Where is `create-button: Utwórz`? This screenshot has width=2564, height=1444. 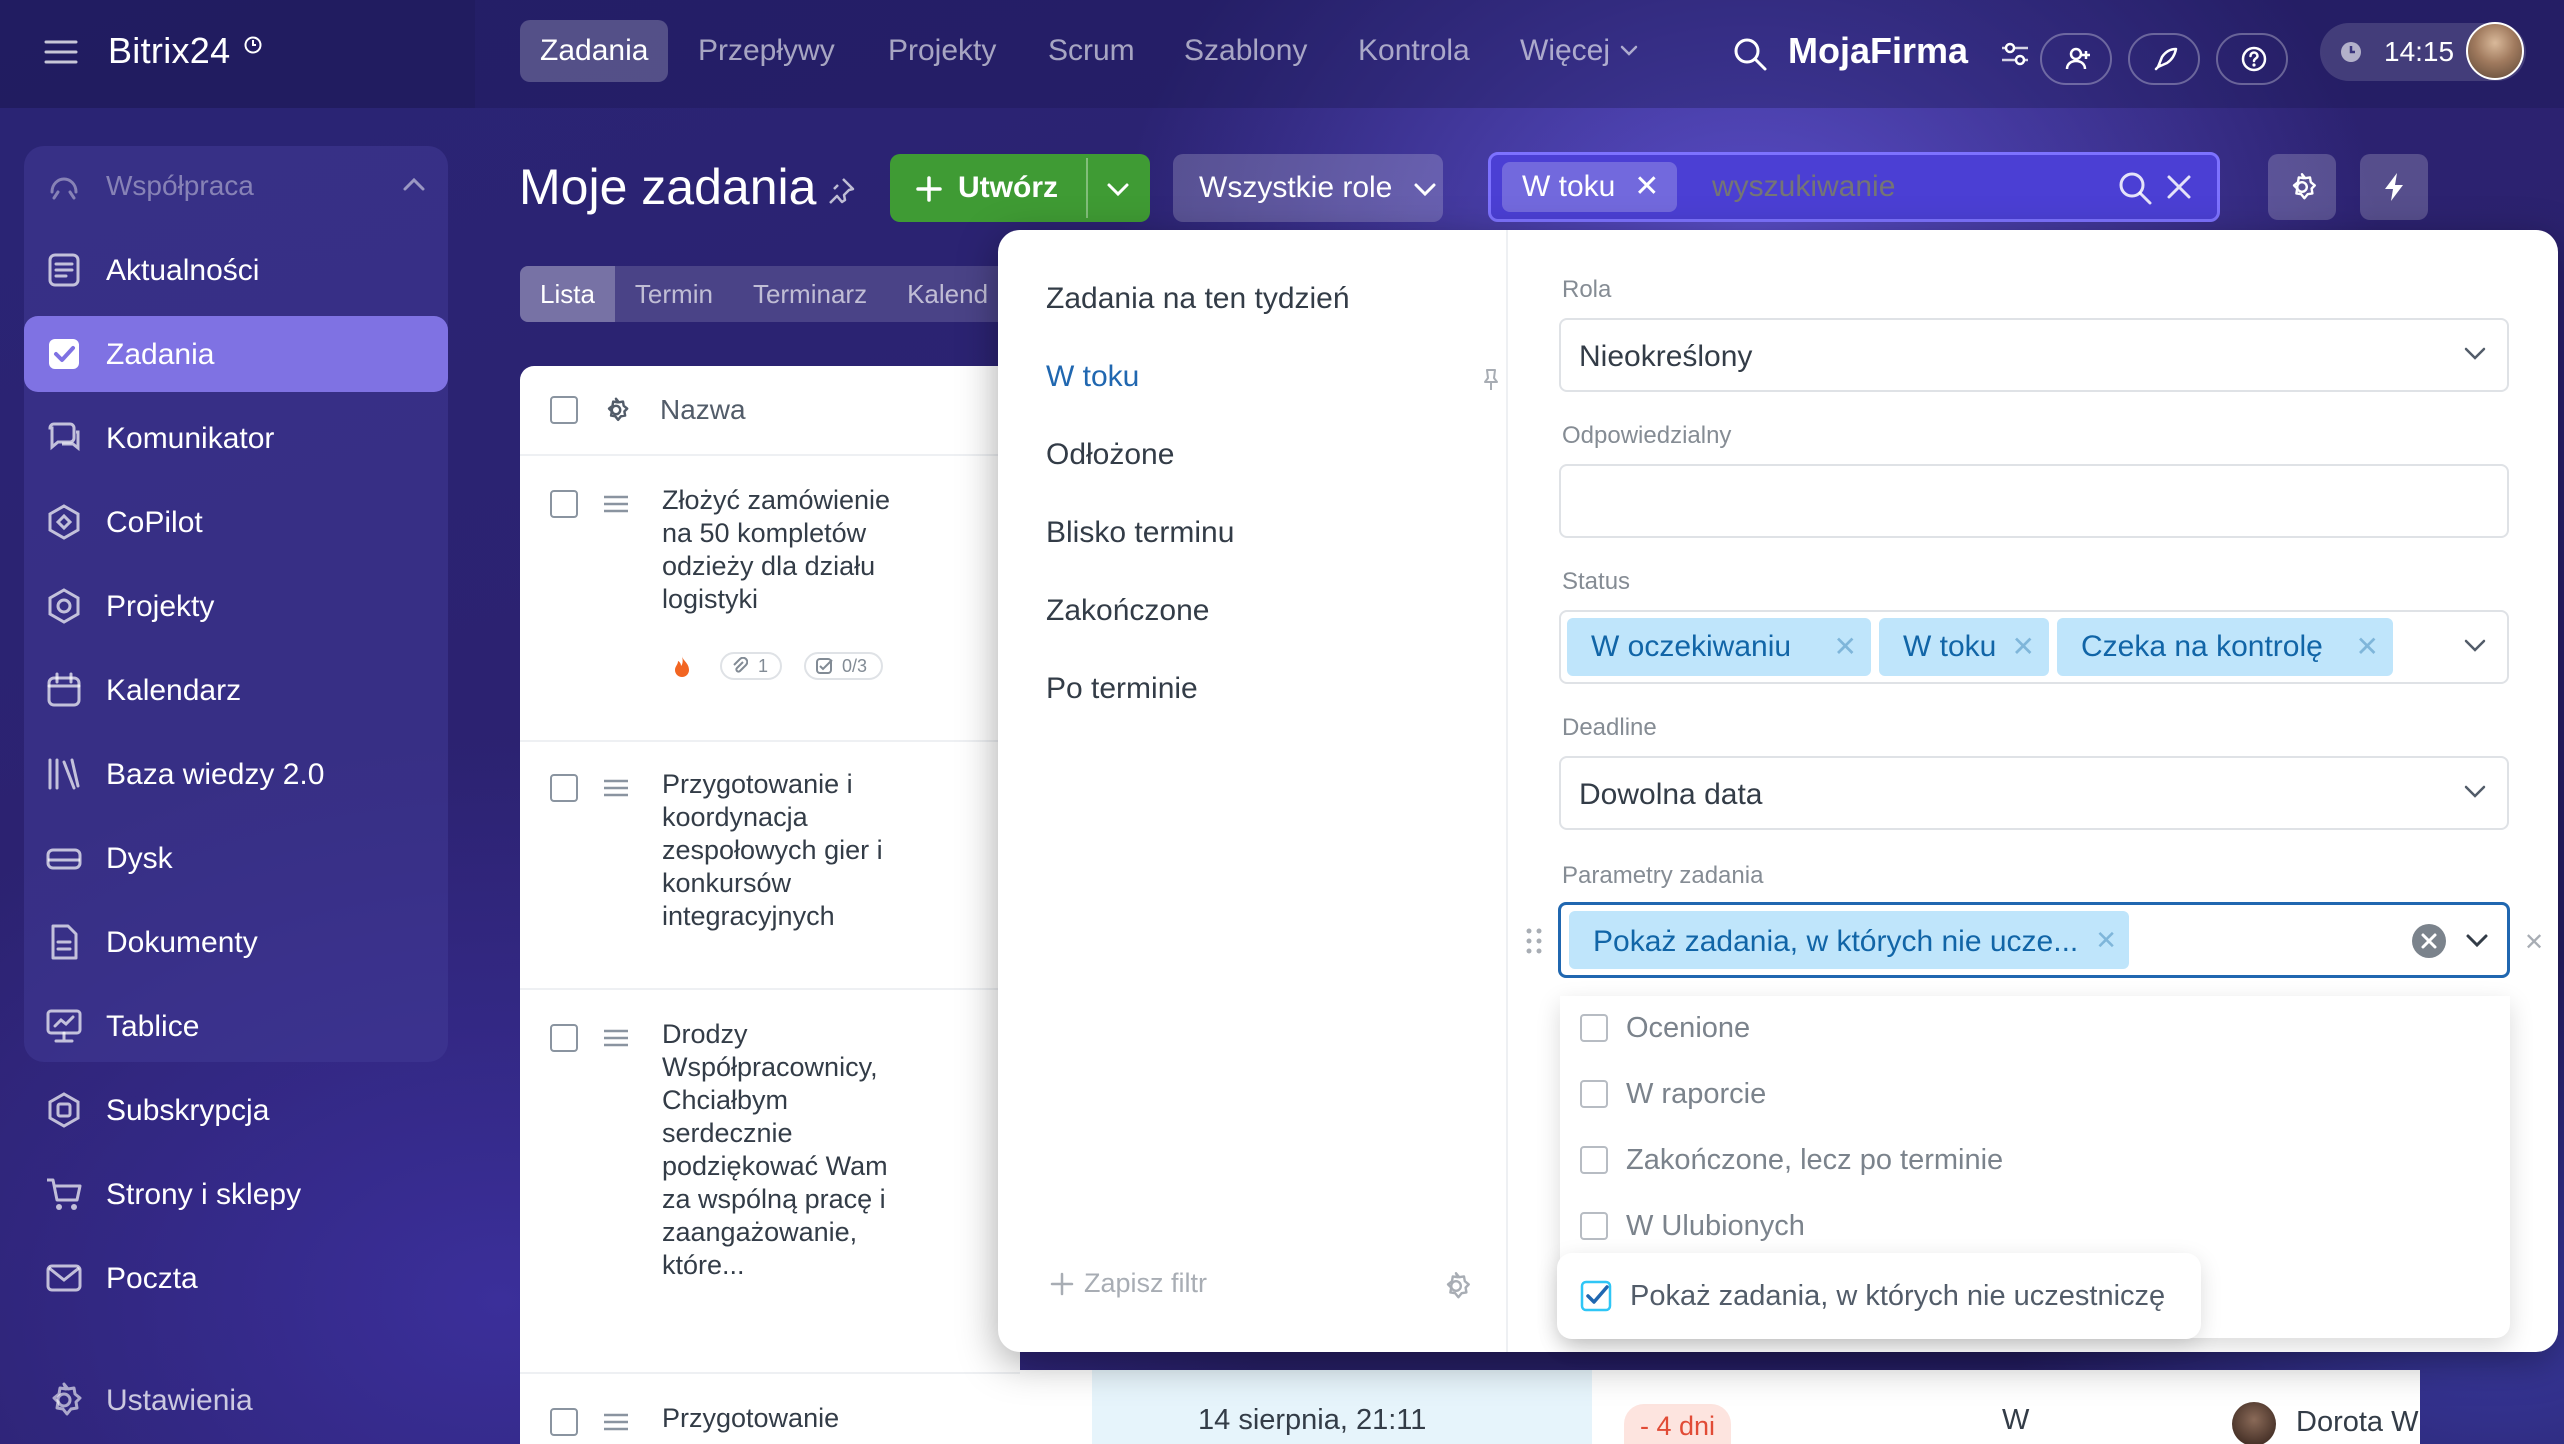
create-button: Utwórz is located at coordinates (1020, 188).